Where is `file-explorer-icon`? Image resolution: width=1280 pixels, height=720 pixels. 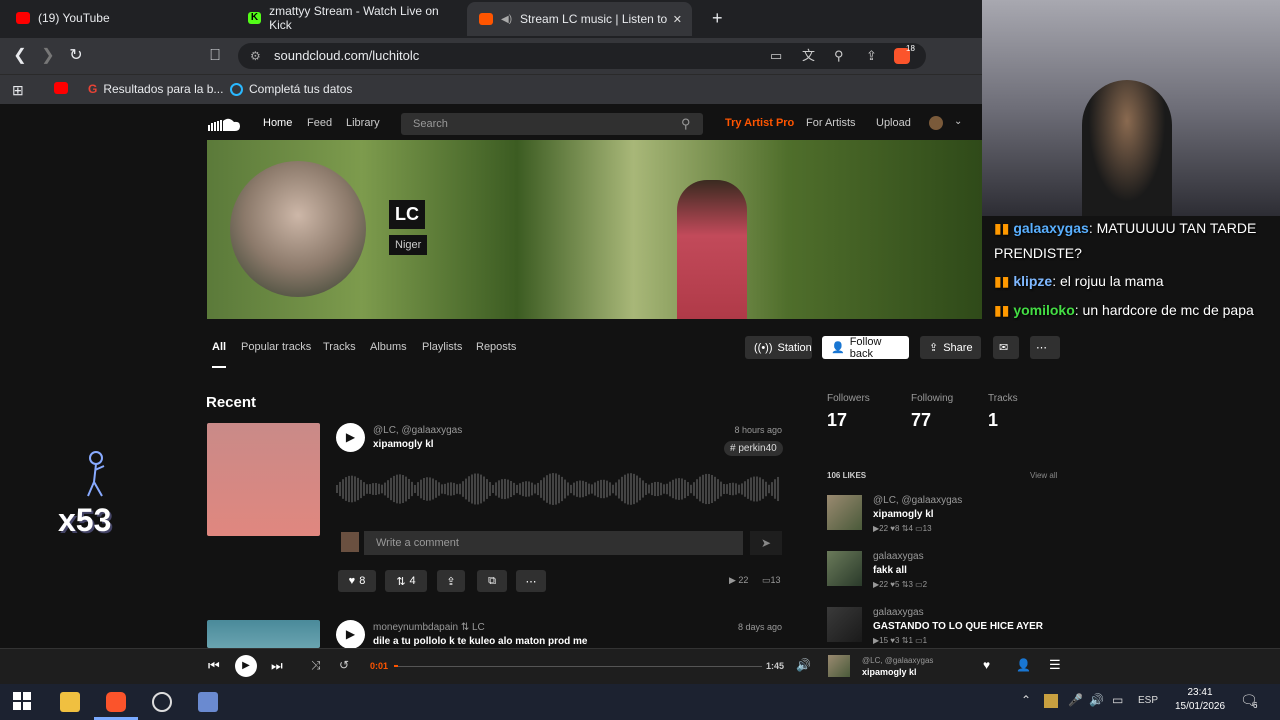 file-explorer-icon is located at coordinates (70, 702).